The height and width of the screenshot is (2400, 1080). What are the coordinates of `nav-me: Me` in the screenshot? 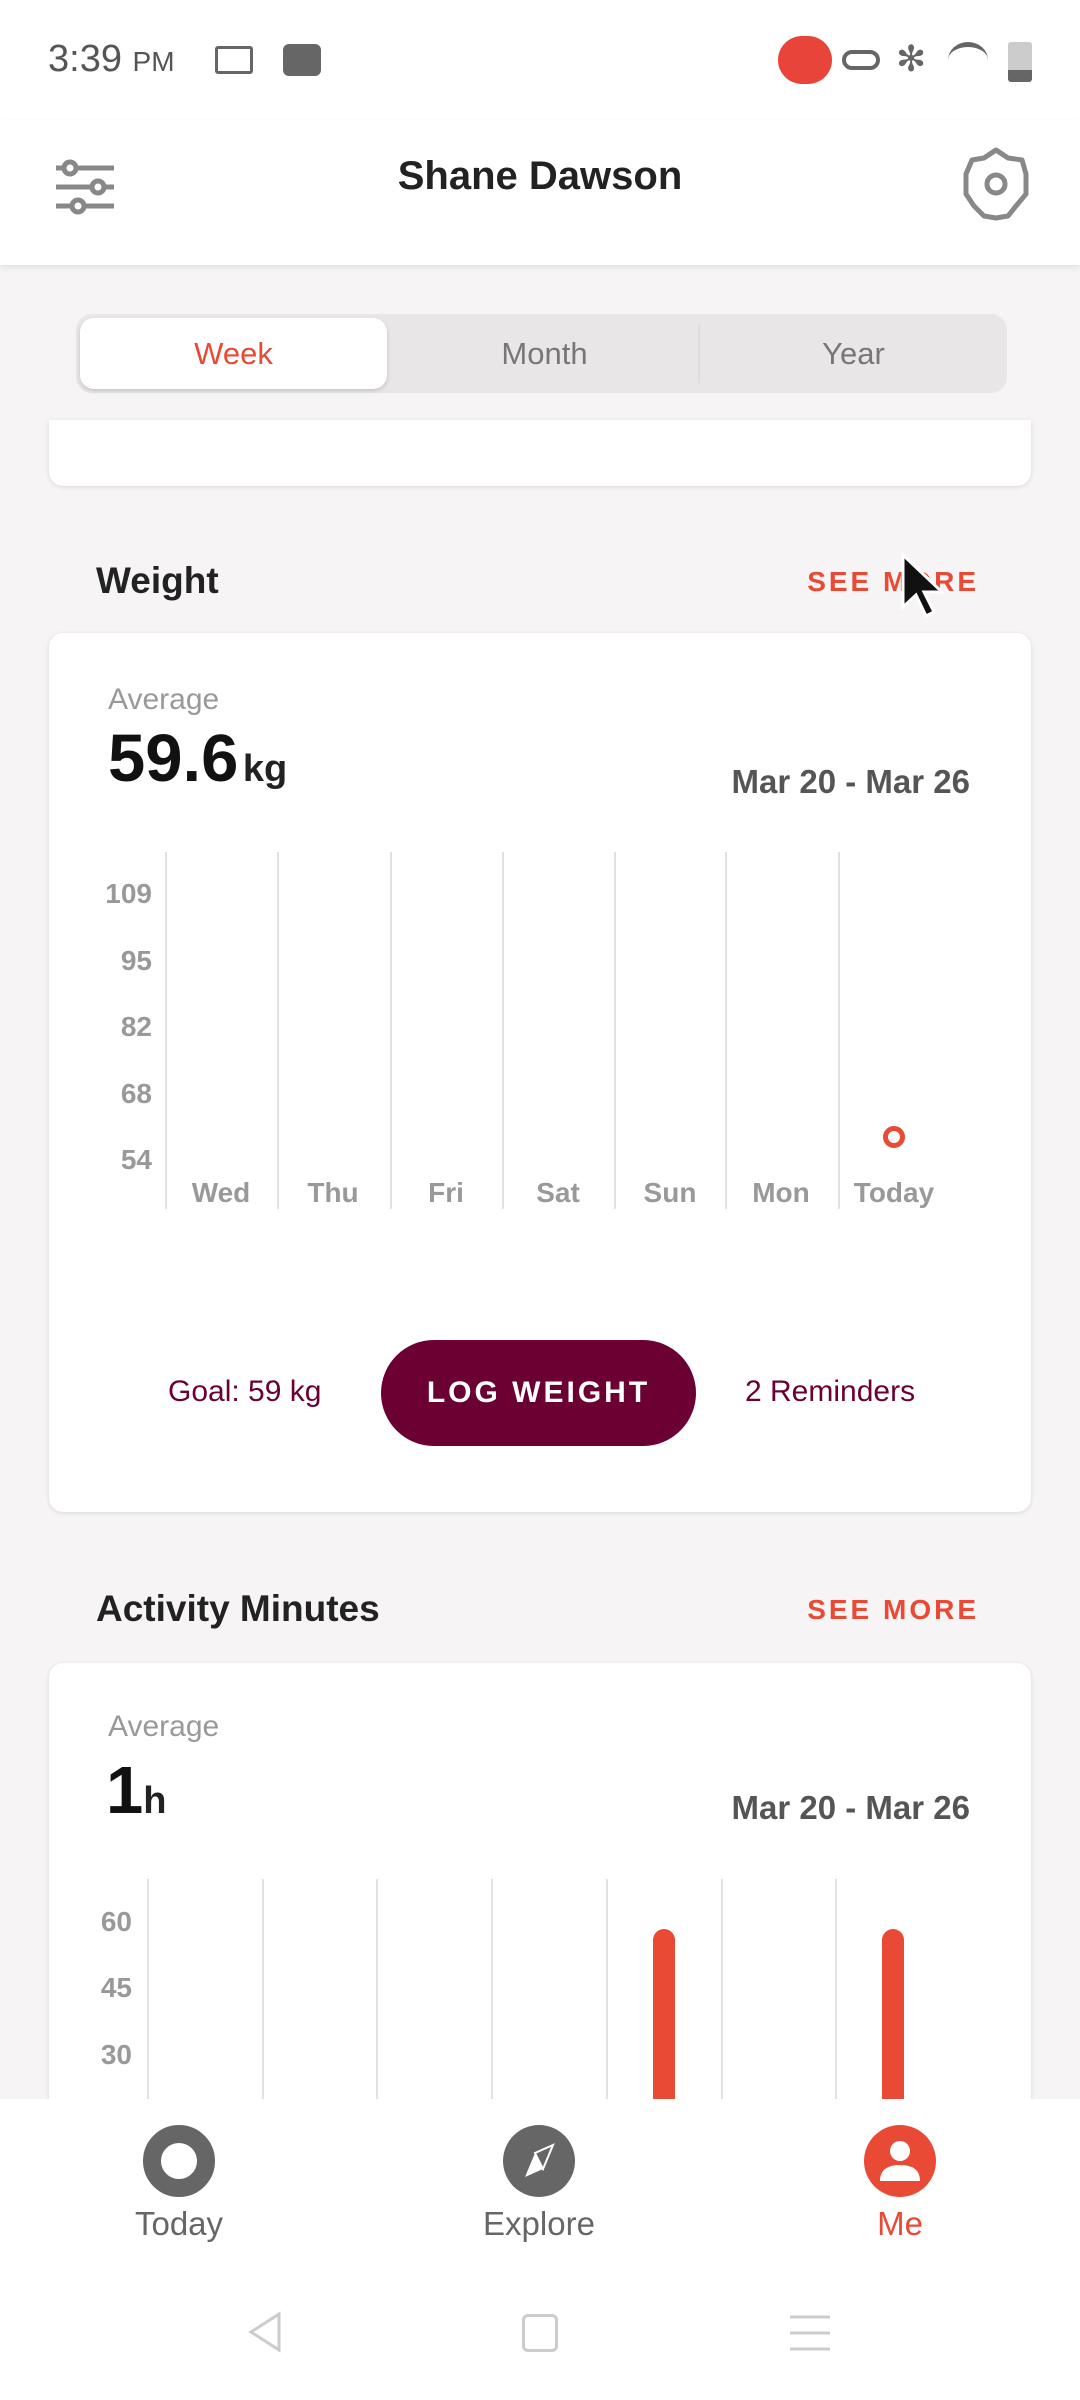 It's located at (900, 2184).